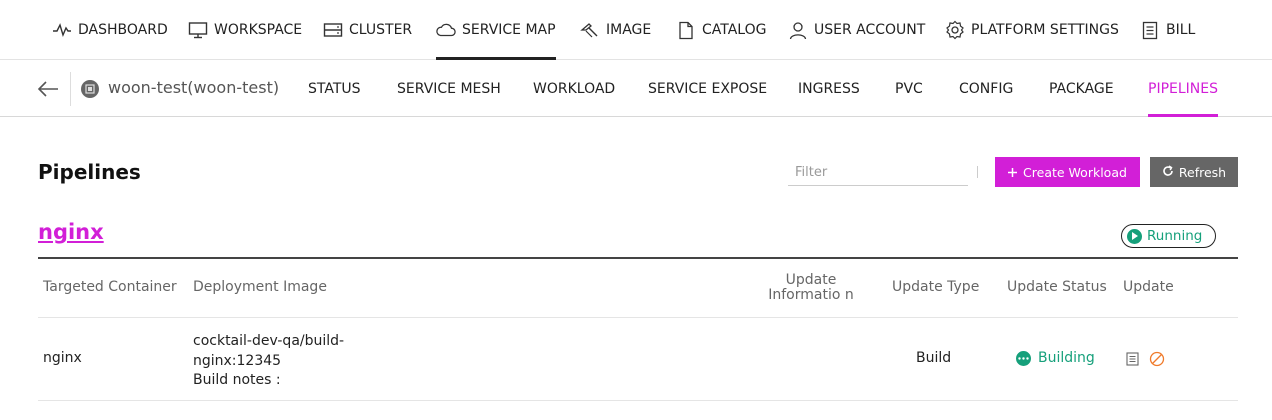 The height and width of the screenshot is (420, 1272). I want to click on column-header-update: Update, so click(1148, 287).